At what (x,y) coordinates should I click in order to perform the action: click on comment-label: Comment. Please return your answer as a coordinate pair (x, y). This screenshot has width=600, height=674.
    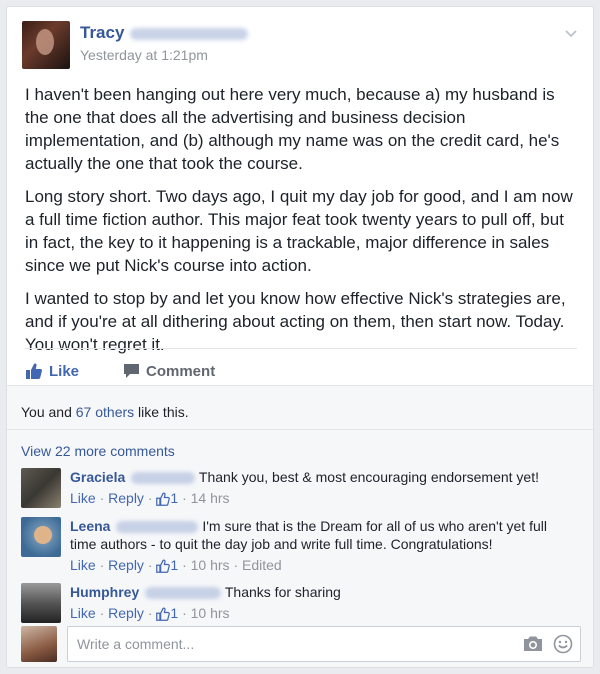
    Looking at the image, I should click on (181, 371).